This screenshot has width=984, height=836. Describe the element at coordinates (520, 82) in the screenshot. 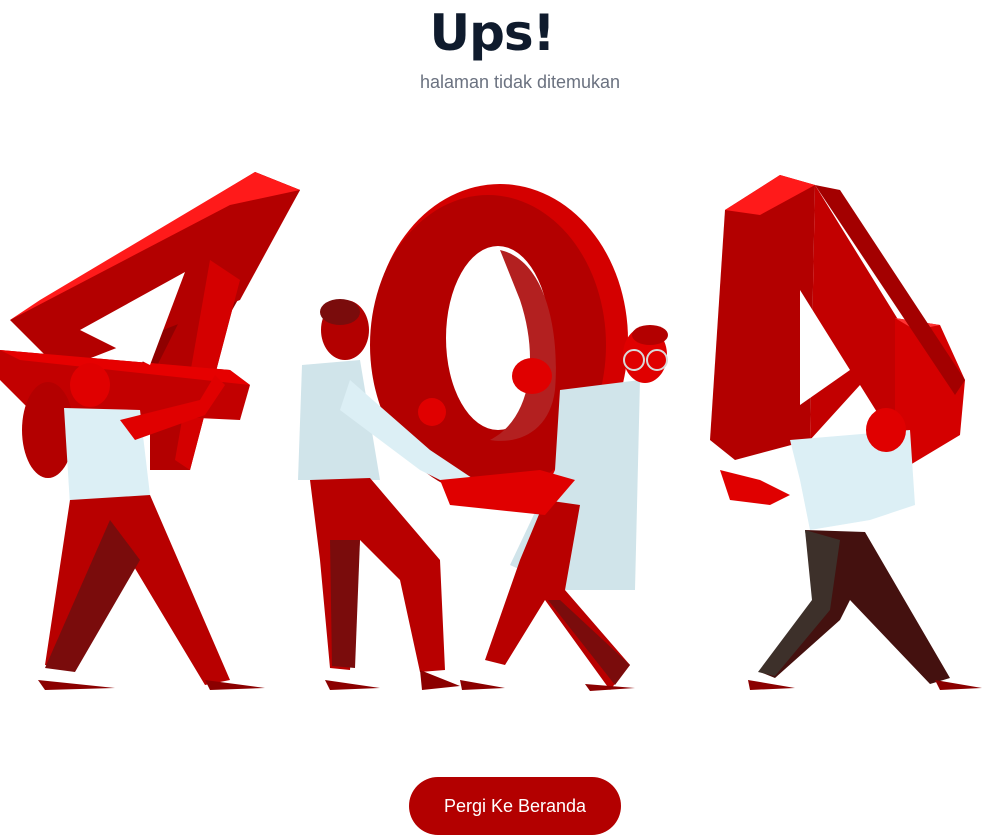

I see `page-subtitle: halaman tidak ditemukan` at that location.